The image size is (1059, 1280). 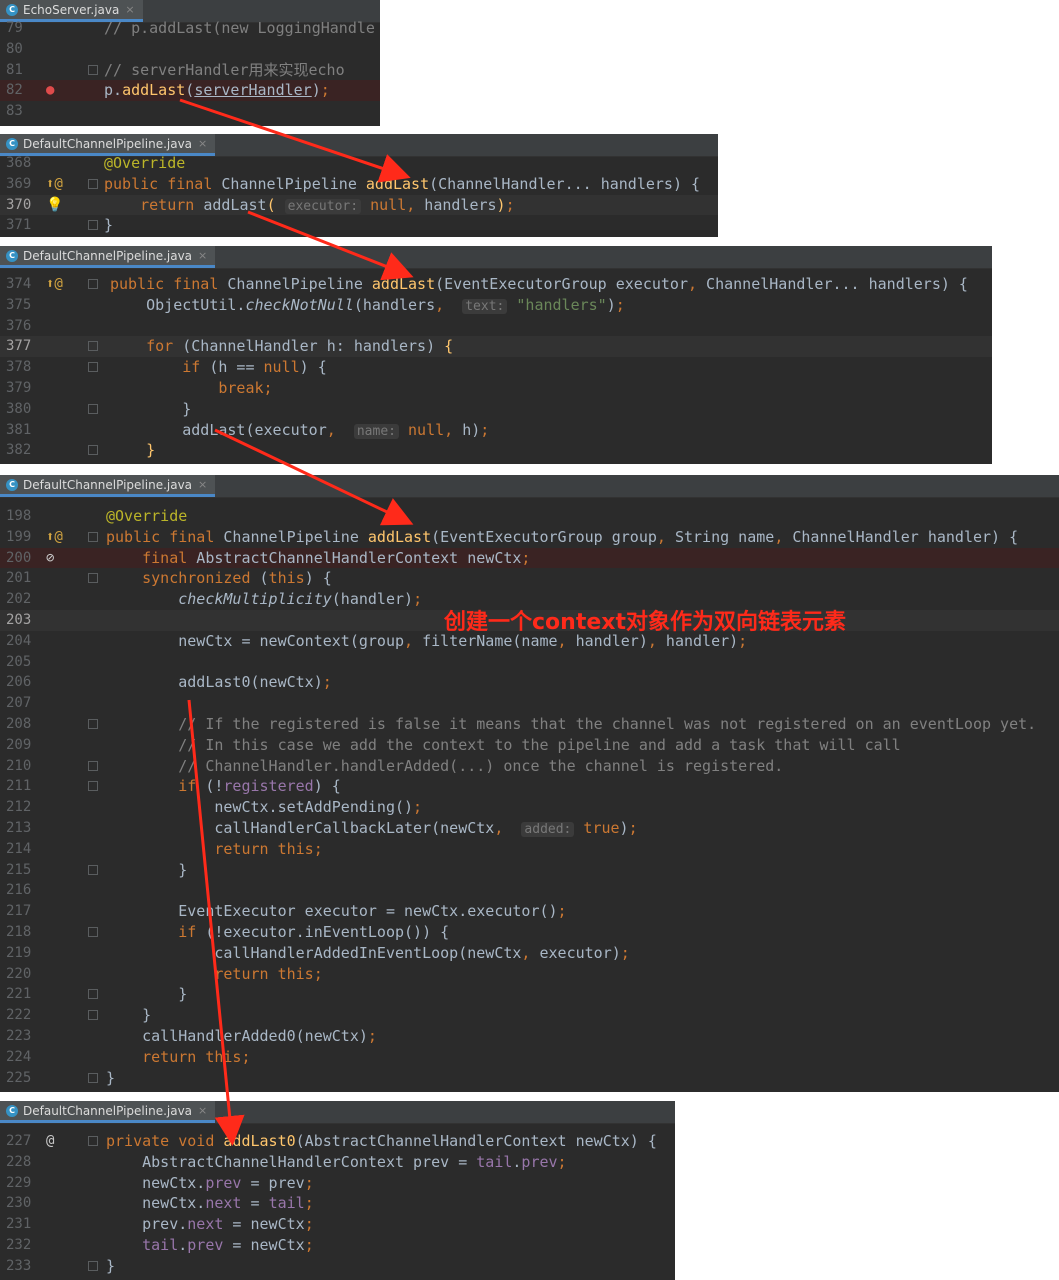 I want to click on line-number: 219, so click(x=19, y=952).